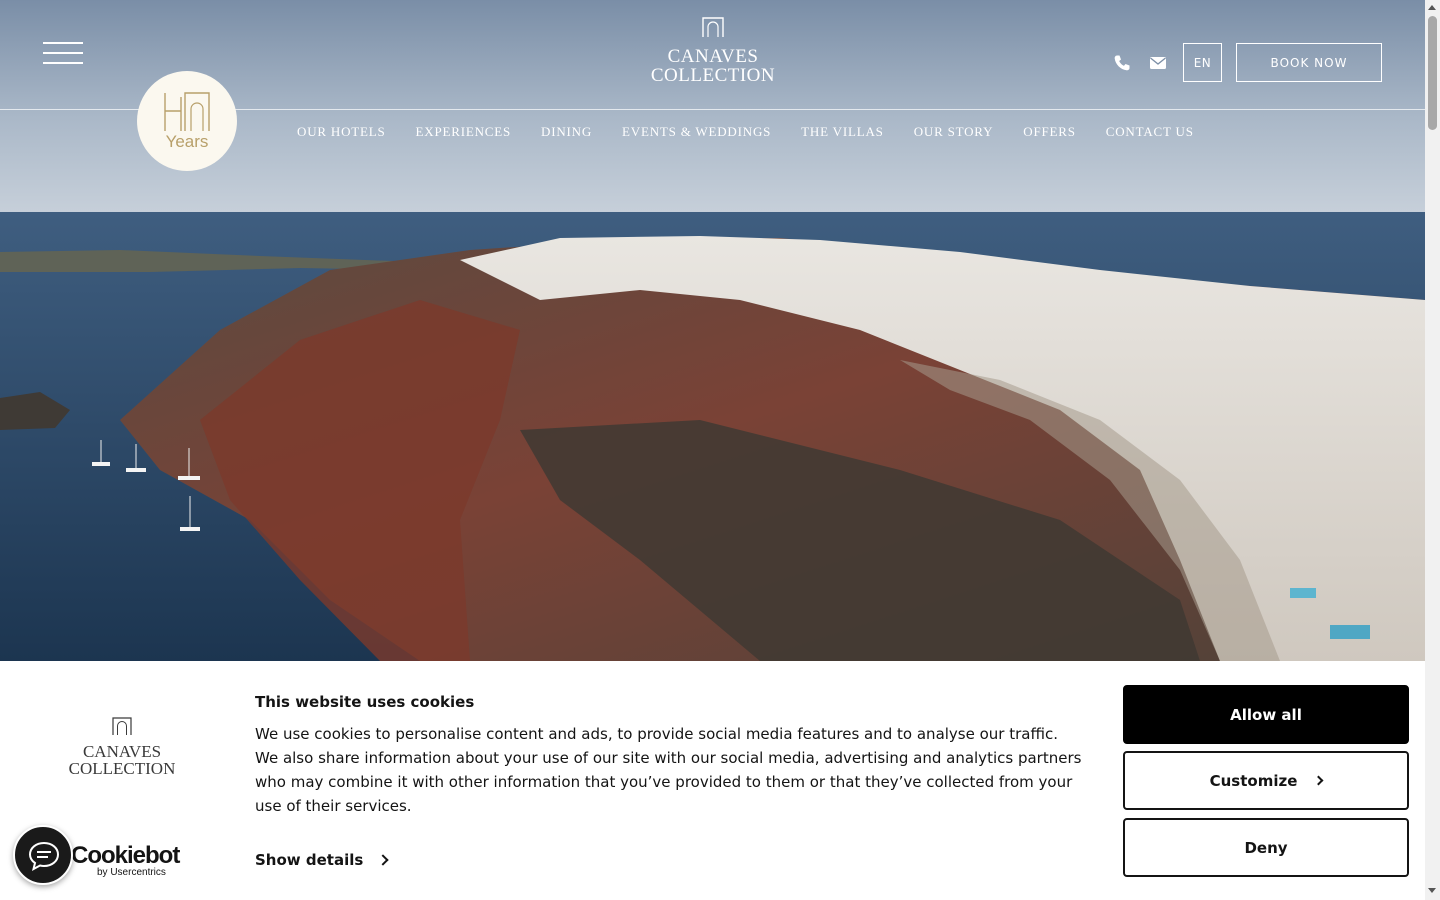 The image size is (1440, 900). Describe the element at coordinates (1049, 132) in the screenshot. I see `nav-offers: OFFERS` at that location.